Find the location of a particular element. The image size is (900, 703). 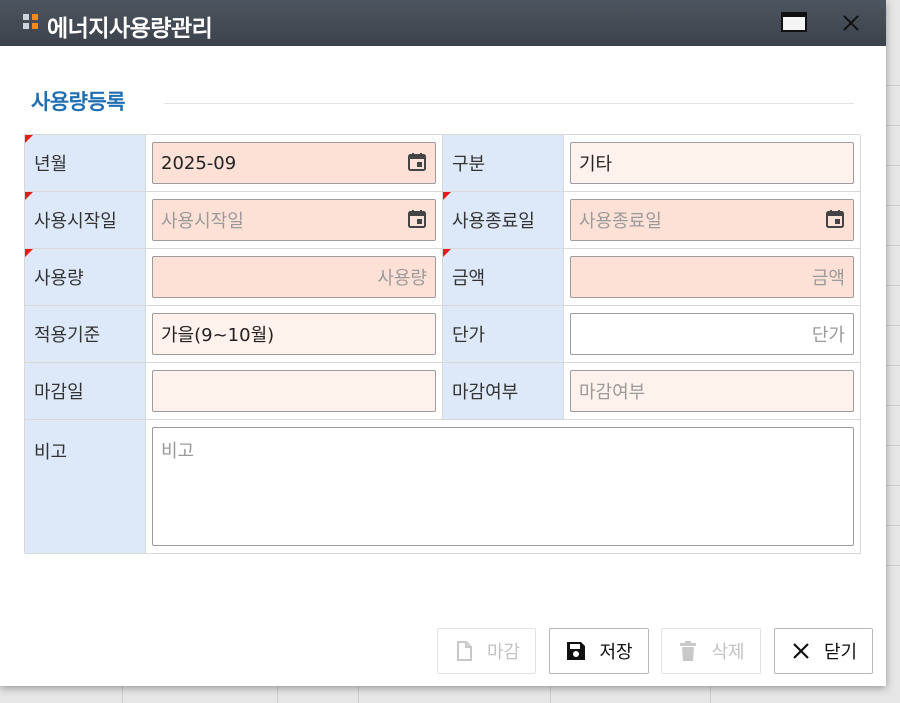

start-date-placeholder: 사용시작일 is located at coordinates (202, 221).